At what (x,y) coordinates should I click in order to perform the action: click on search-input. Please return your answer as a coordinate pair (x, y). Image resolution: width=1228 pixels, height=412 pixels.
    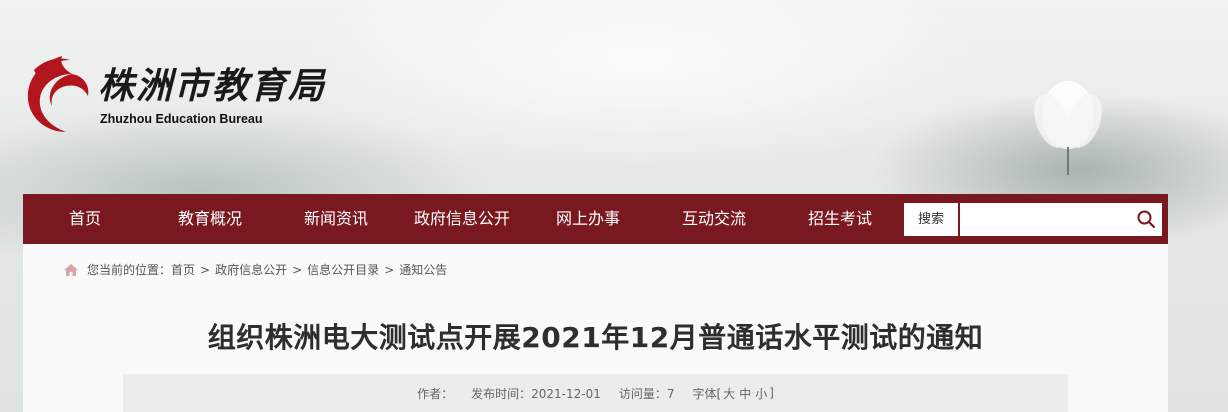
    Looking at the image, I should click on (1061, 219).